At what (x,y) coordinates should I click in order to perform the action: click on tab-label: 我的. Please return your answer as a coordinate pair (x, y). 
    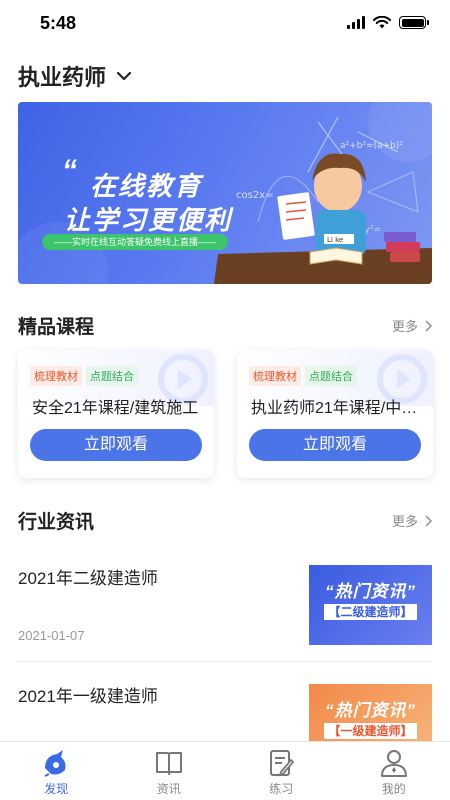
    Looking at the image, I should click on (393, 789).